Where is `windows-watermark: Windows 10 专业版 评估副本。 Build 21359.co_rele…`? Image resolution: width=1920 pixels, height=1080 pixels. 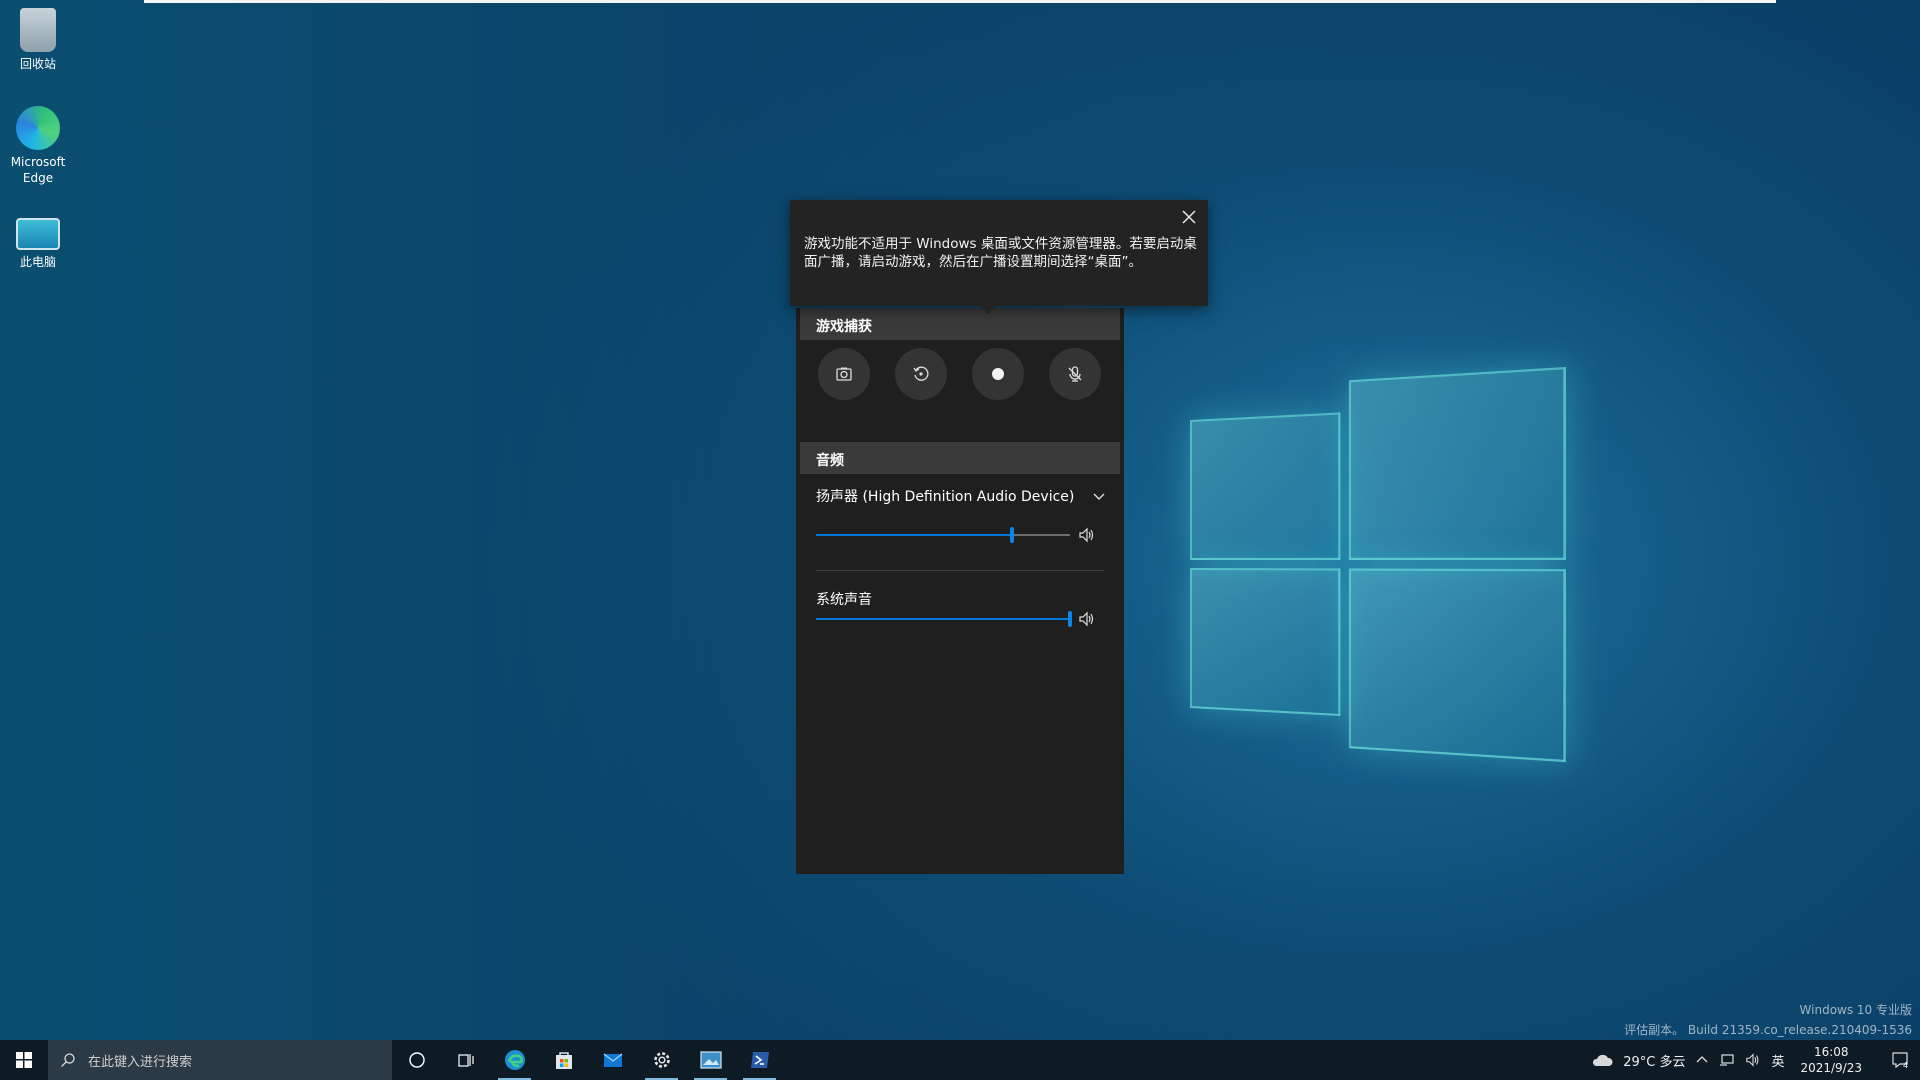 windows-watermark: Windows 10 专业版 评估副本。 Build 21359.co_rele… is located at coordinates (1768, 1020).